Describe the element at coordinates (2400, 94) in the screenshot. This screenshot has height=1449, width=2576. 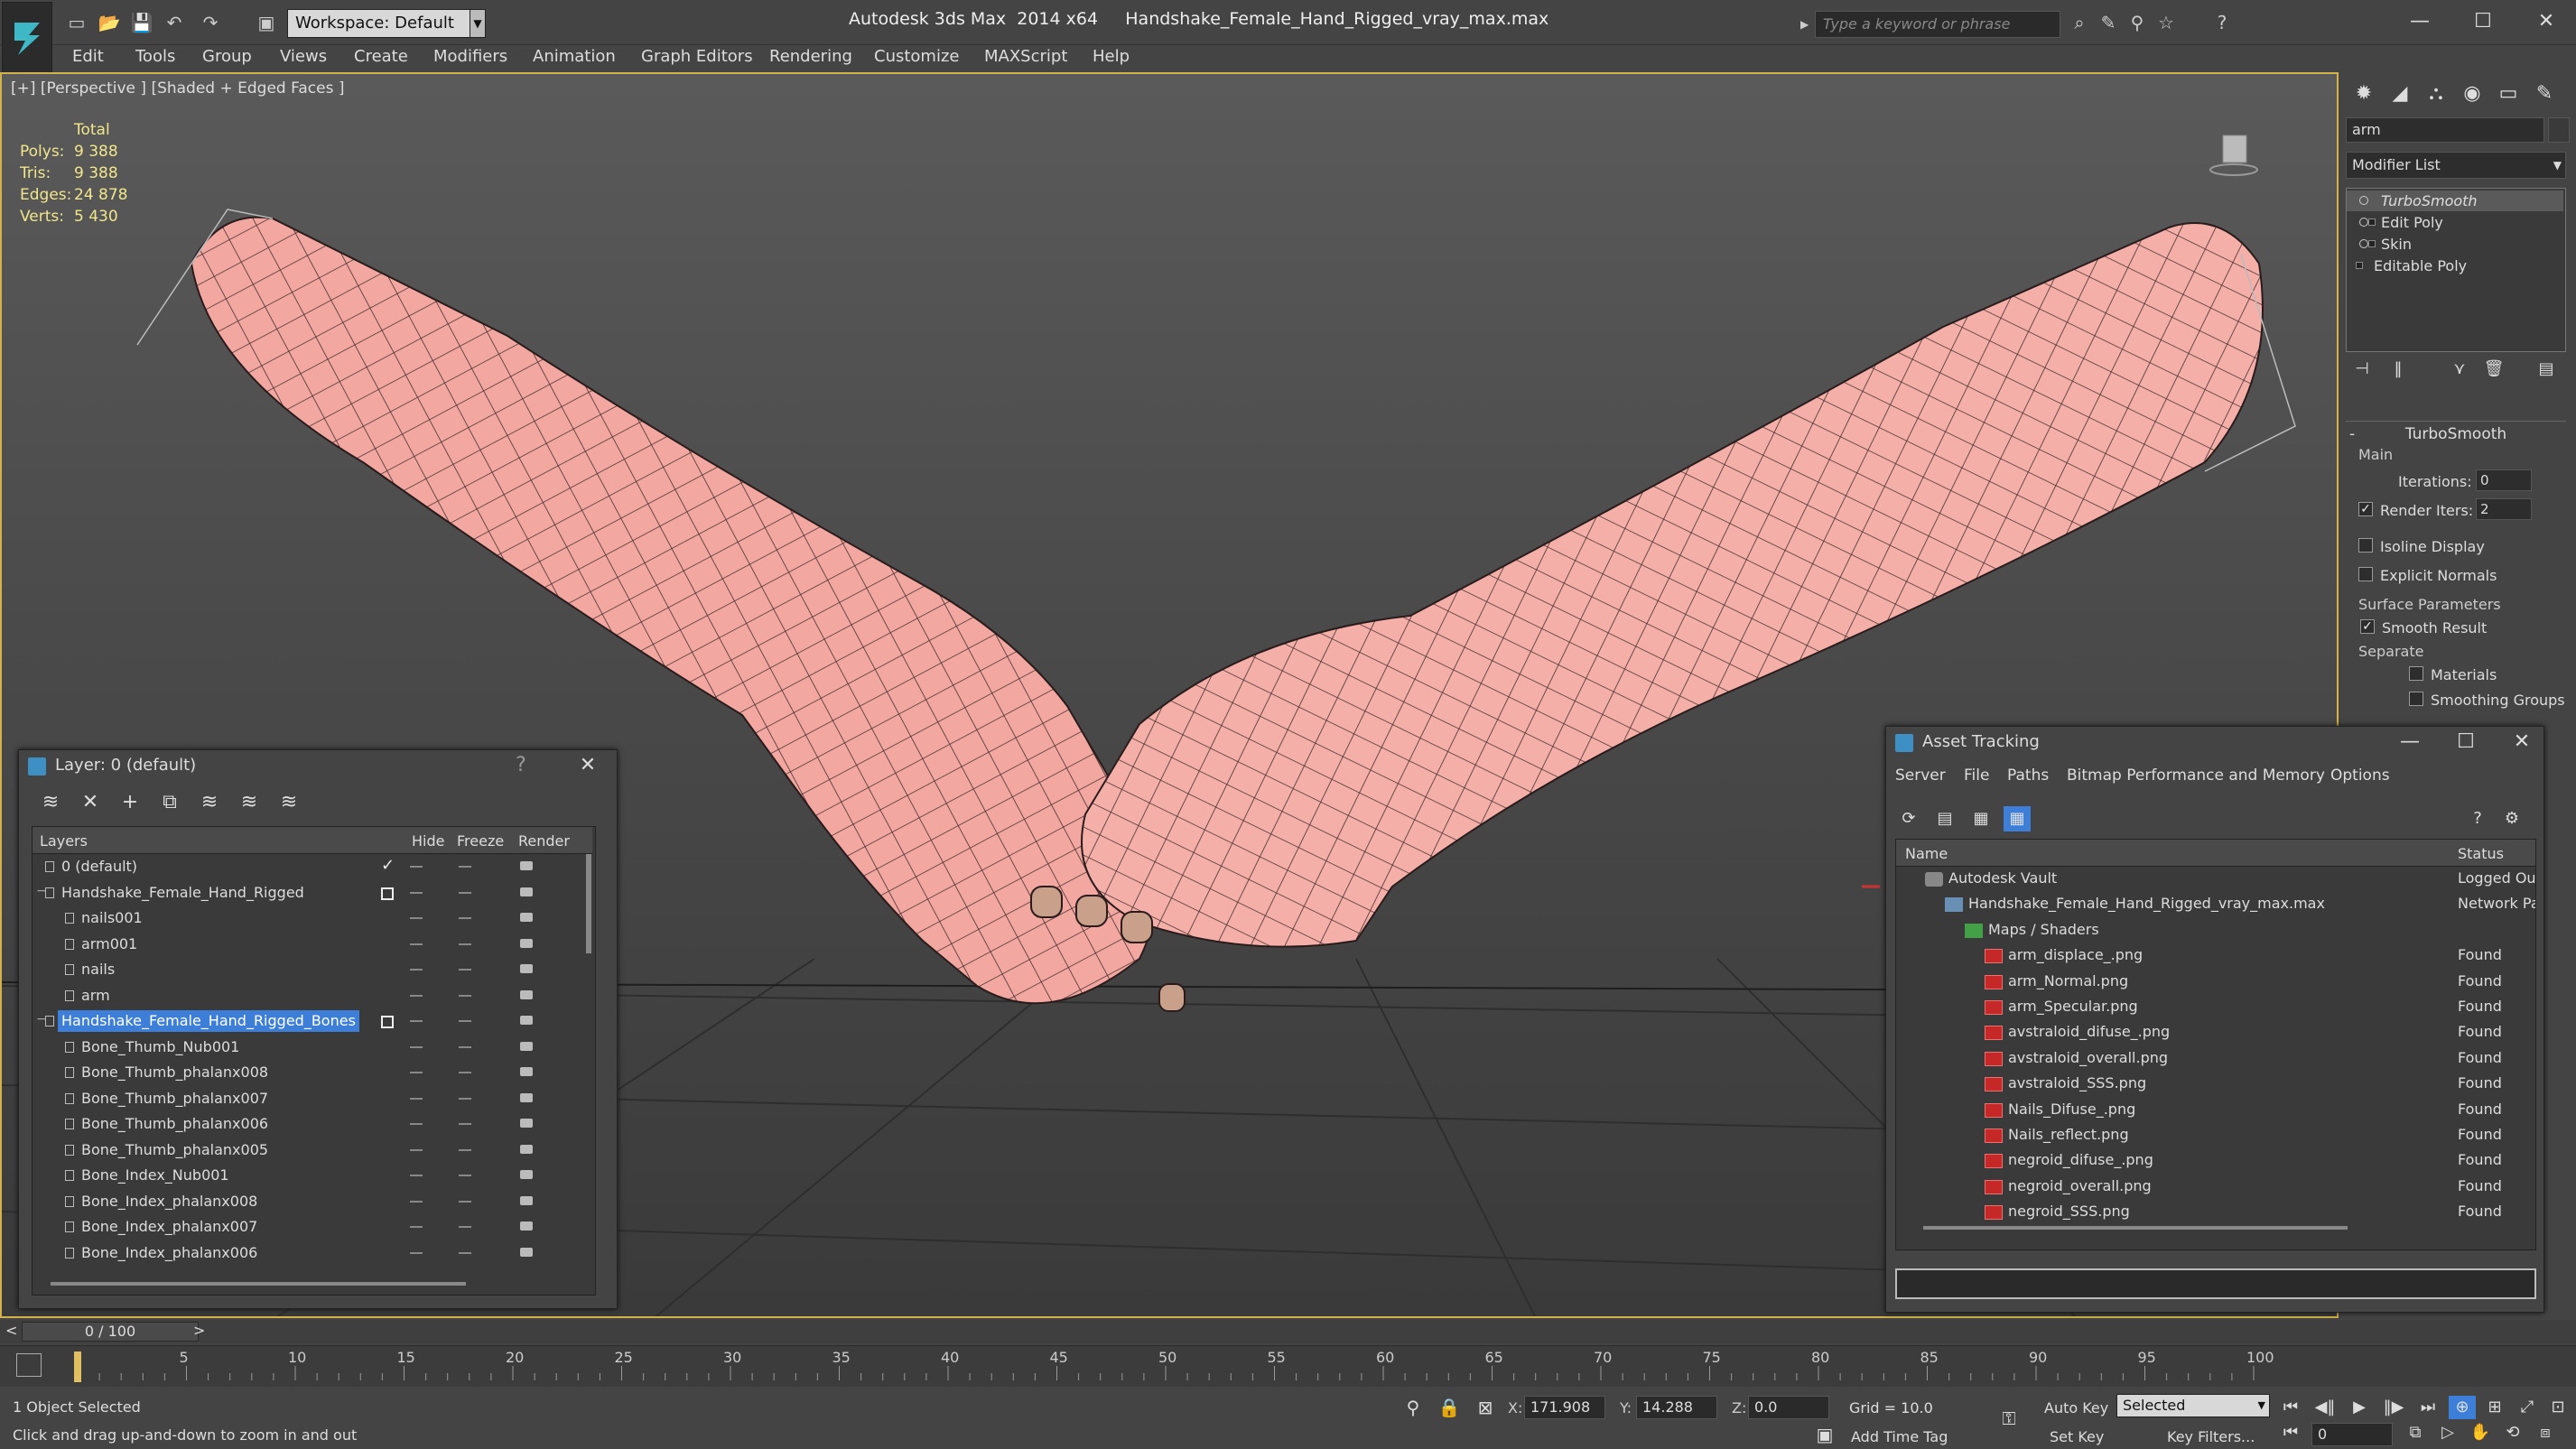
I see `modify-tab-icon: ◢` at that location.